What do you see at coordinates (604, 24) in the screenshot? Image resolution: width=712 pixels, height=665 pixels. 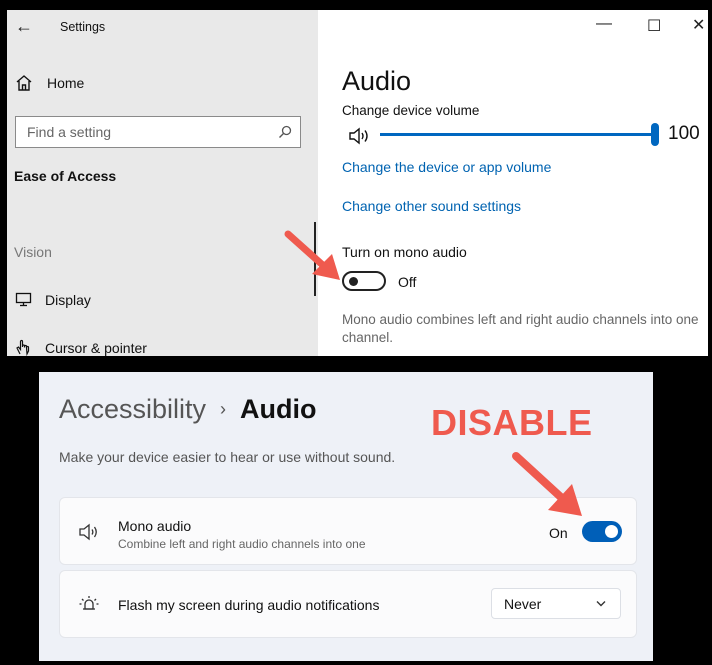 I see `minimize-icon: —` at bounding box center [604, 24].